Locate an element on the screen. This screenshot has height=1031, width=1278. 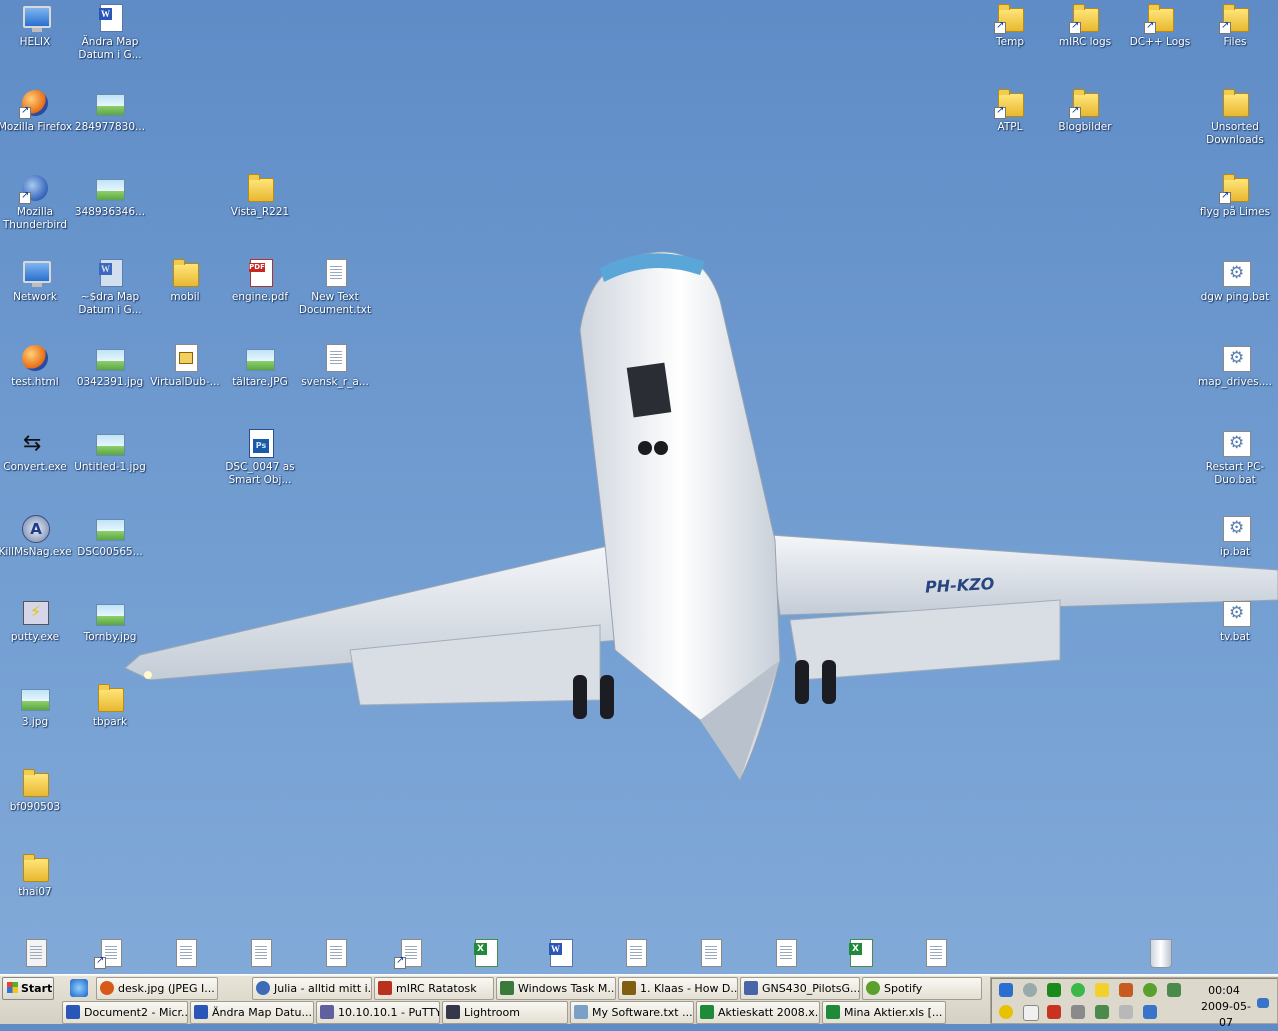
desktop-icon-taltare: tältare.JPG is located at coordinates (260, 365).